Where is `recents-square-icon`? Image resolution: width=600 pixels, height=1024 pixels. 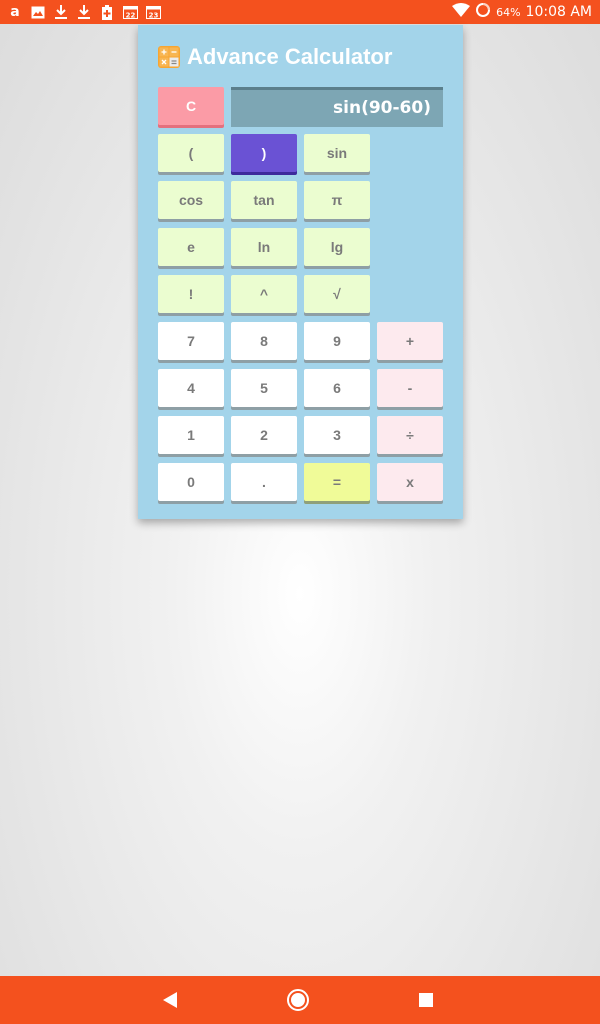 recents-square-icon is located at coordinates (426, 1000).